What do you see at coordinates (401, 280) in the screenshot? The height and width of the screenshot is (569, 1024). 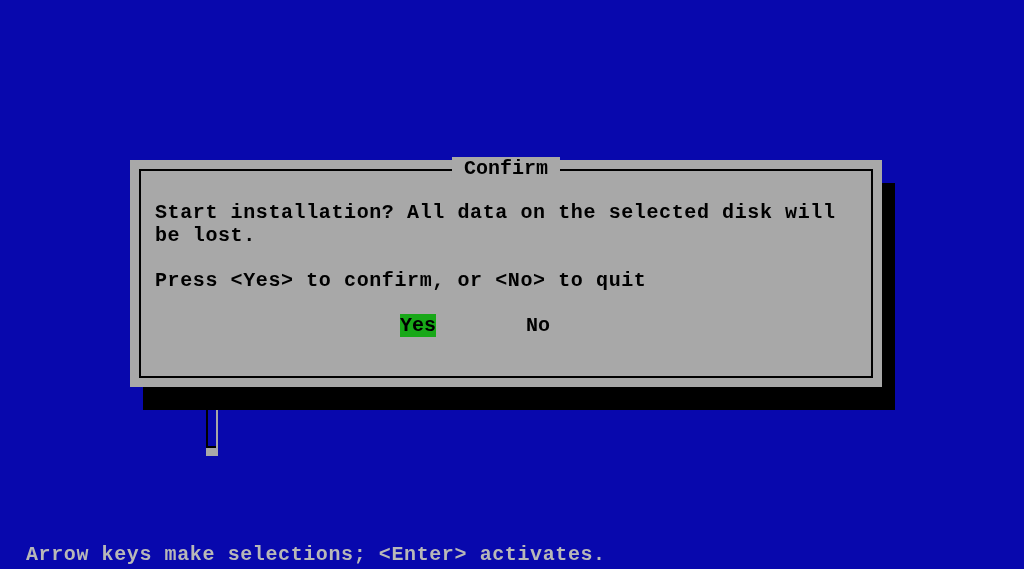 I see `dialog-prompt: Press <Yes> to confirm, or <No> to quit` at bounding box center [401, 280].